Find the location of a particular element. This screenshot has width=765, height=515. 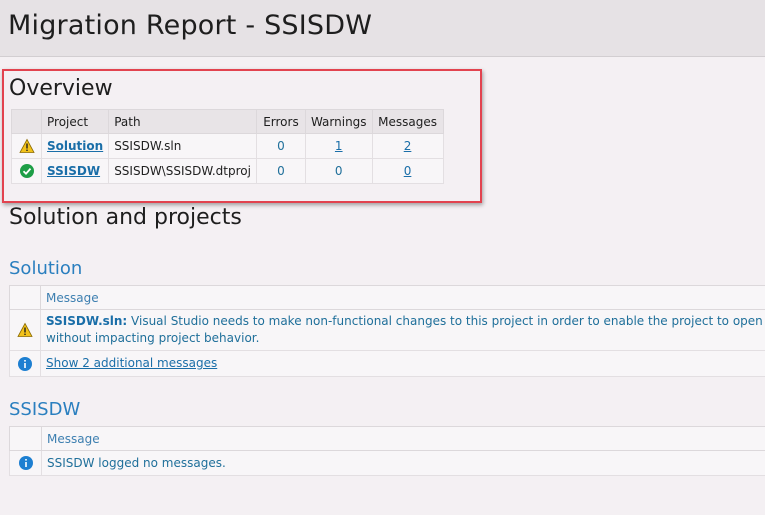

message-text: SSISDW logged no messages. is located at coordinates (403, 463).